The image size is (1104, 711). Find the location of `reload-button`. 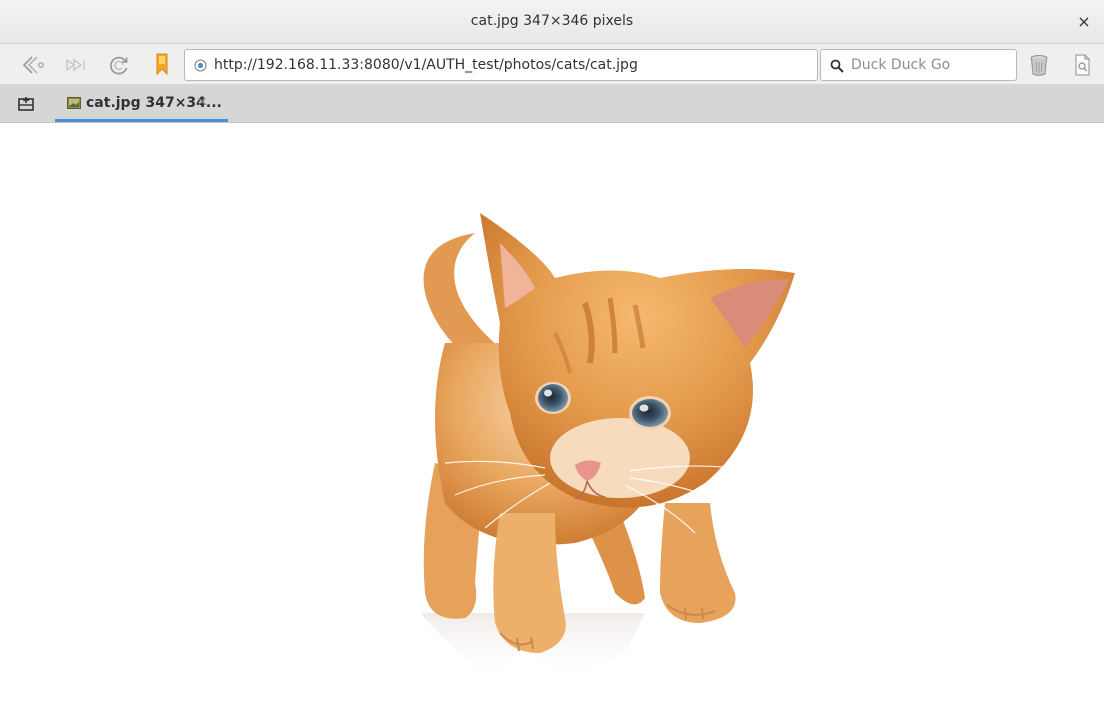

reload-button is located at coordinates (119, 65).